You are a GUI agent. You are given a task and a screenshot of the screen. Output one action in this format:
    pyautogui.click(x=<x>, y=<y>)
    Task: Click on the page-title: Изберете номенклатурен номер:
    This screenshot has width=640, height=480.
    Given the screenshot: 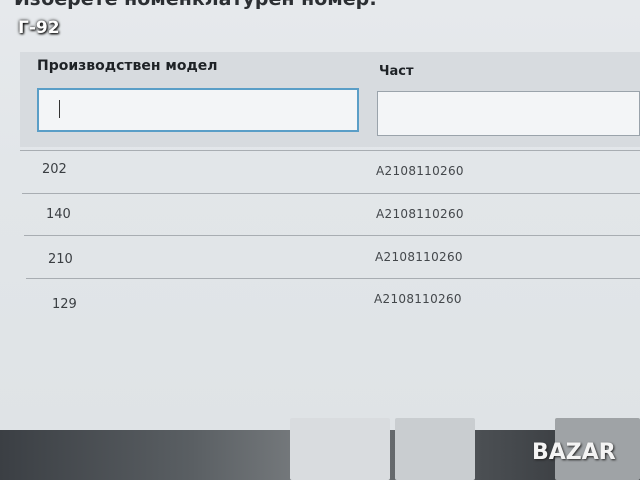 What is the action you would take?
    pyautogui.click(x=195, y=5)
    